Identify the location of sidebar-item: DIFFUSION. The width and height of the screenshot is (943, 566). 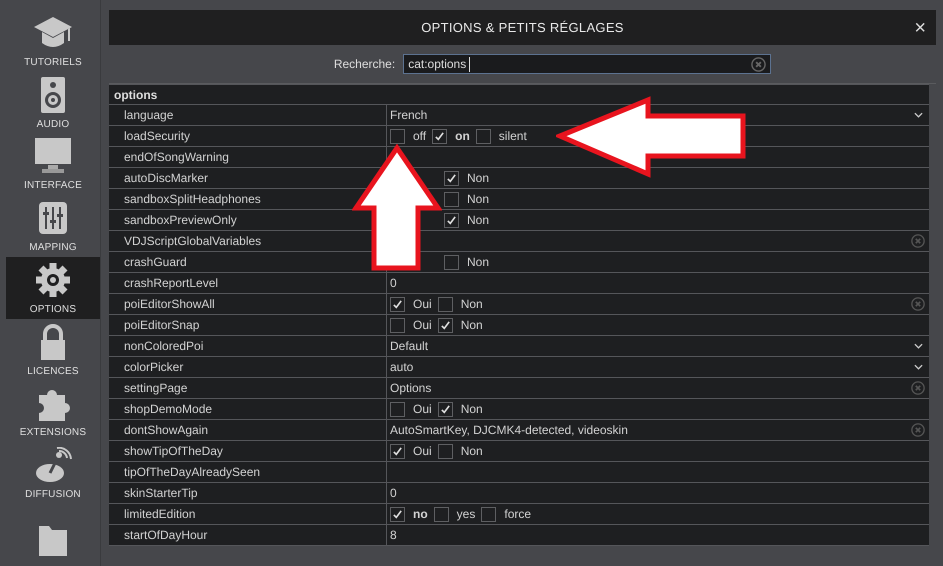
(53, 473).